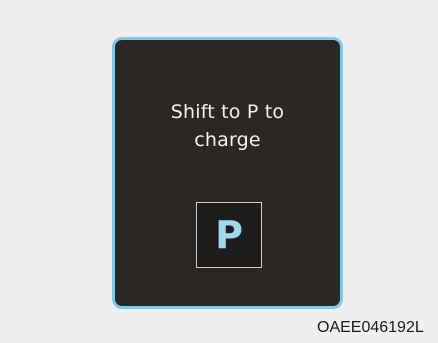 This screenshot has height=343, width=438. I want to click on park-letter: P, so click(229, 235).